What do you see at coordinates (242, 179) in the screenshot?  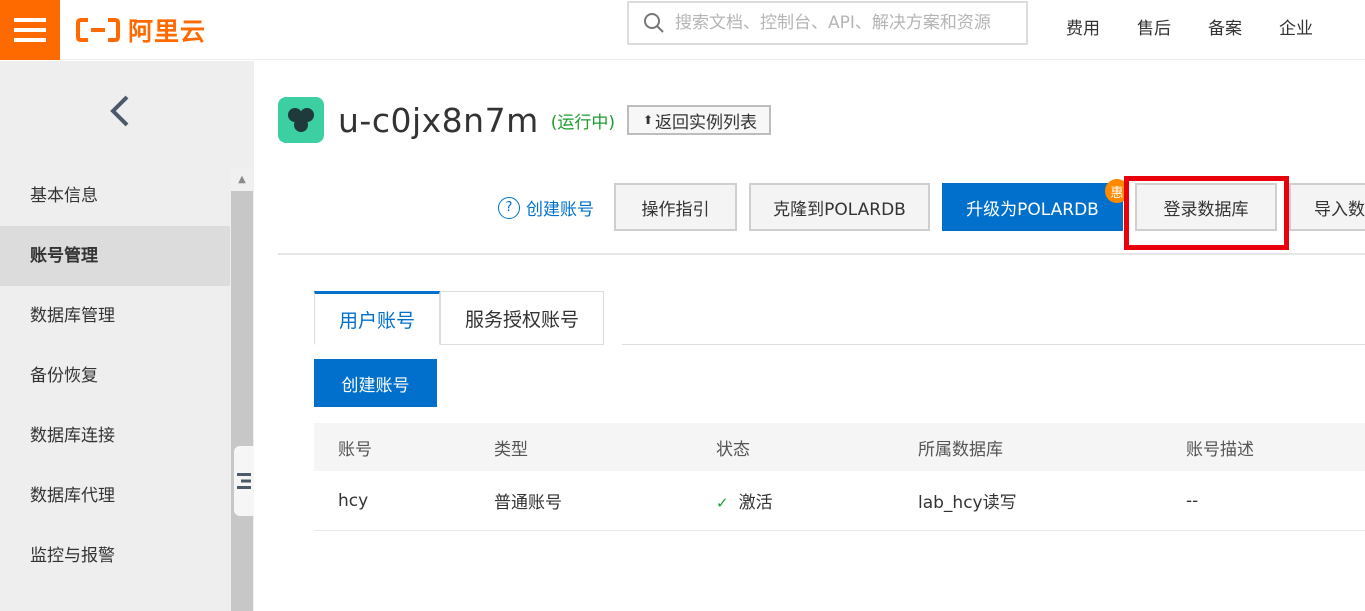 I see `scroll-up-arrow-icon: ▲` at bounding box center [242, 179].